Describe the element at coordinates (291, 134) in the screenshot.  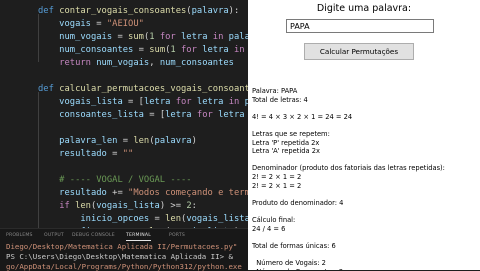
I see `output-line: Letras que se repetem:` at that location.